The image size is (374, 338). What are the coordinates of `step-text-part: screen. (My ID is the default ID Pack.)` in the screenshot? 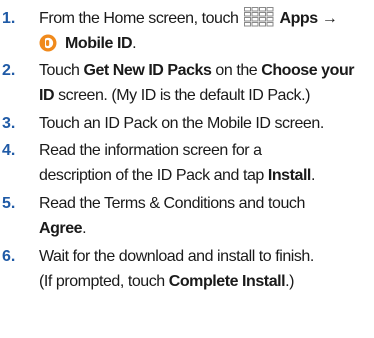 It's located at (182, 95).